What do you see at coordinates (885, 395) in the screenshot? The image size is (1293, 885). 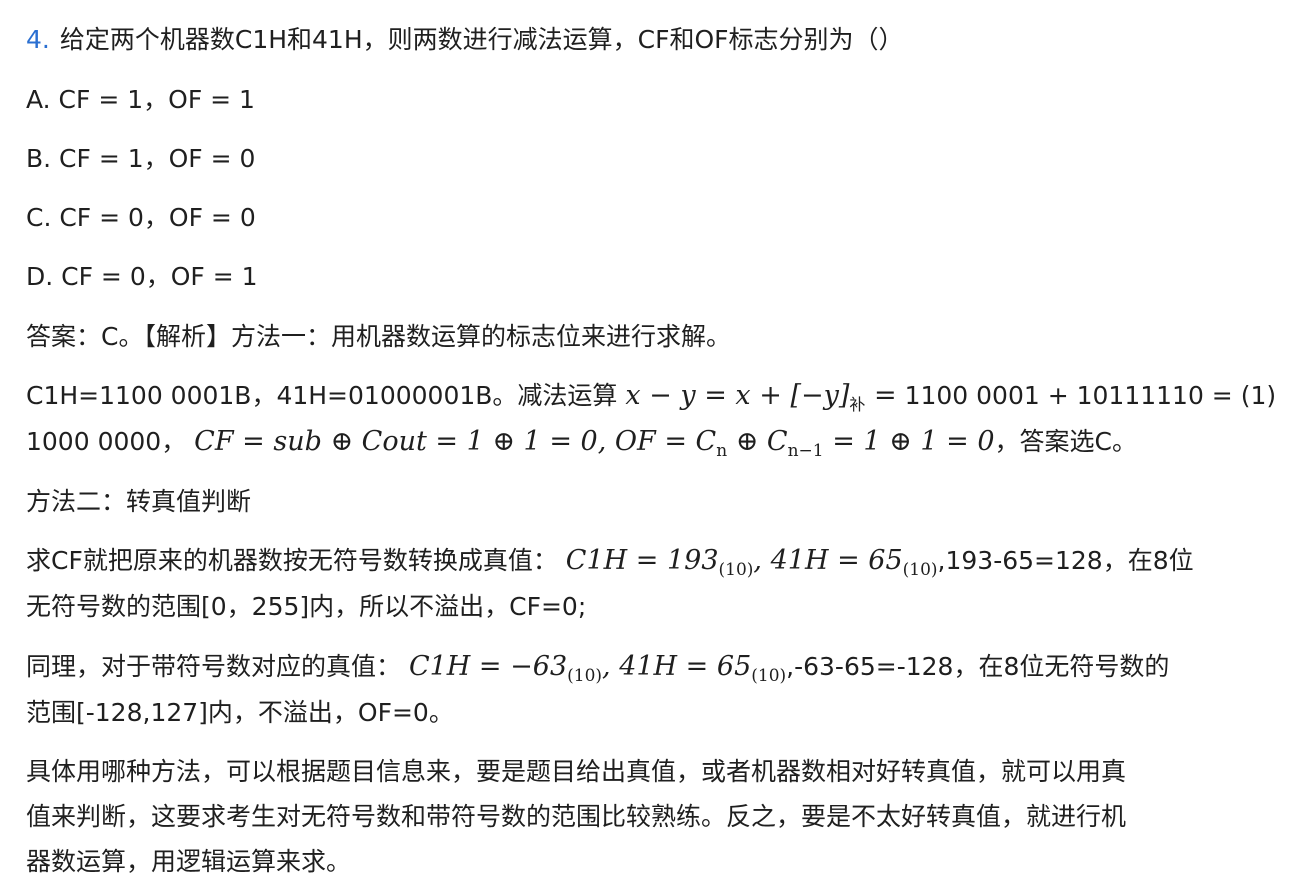 I see `formula-equals: =` at bounding box center [885, 395].